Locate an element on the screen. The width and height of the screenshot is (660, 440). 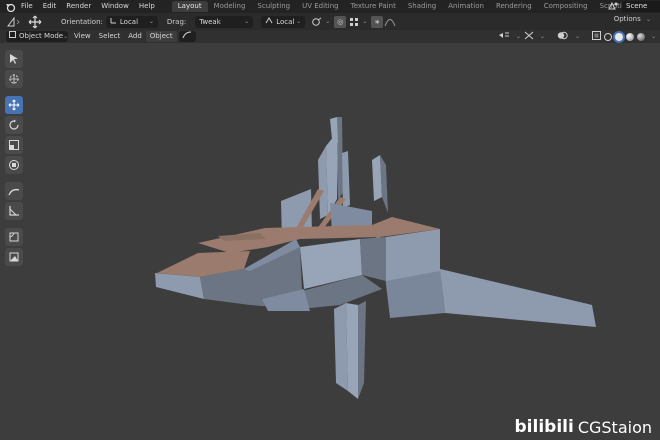
drag-dropdown: Tweak ⌄ is located at coordinates (224, 21).